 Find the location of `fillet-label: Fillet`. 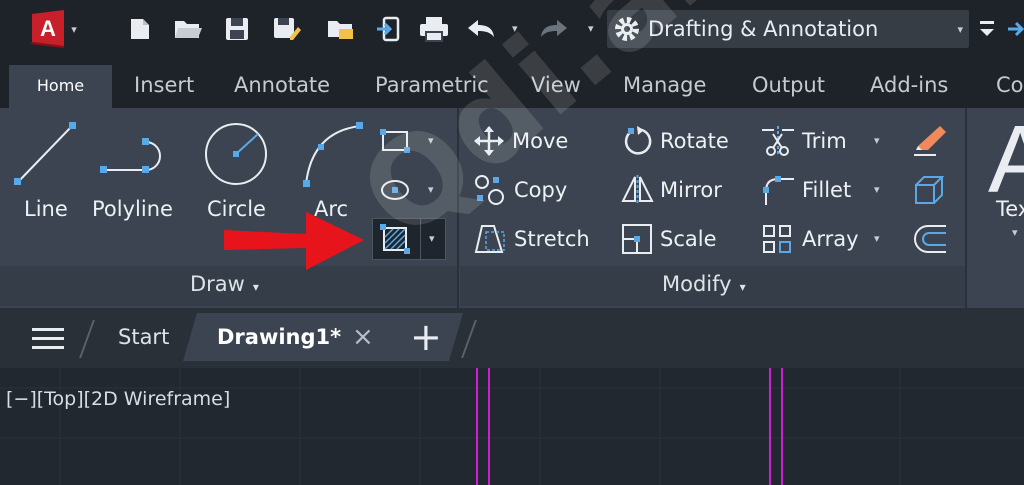

fillet-label: Fillet is located at coordinates (827, 190).